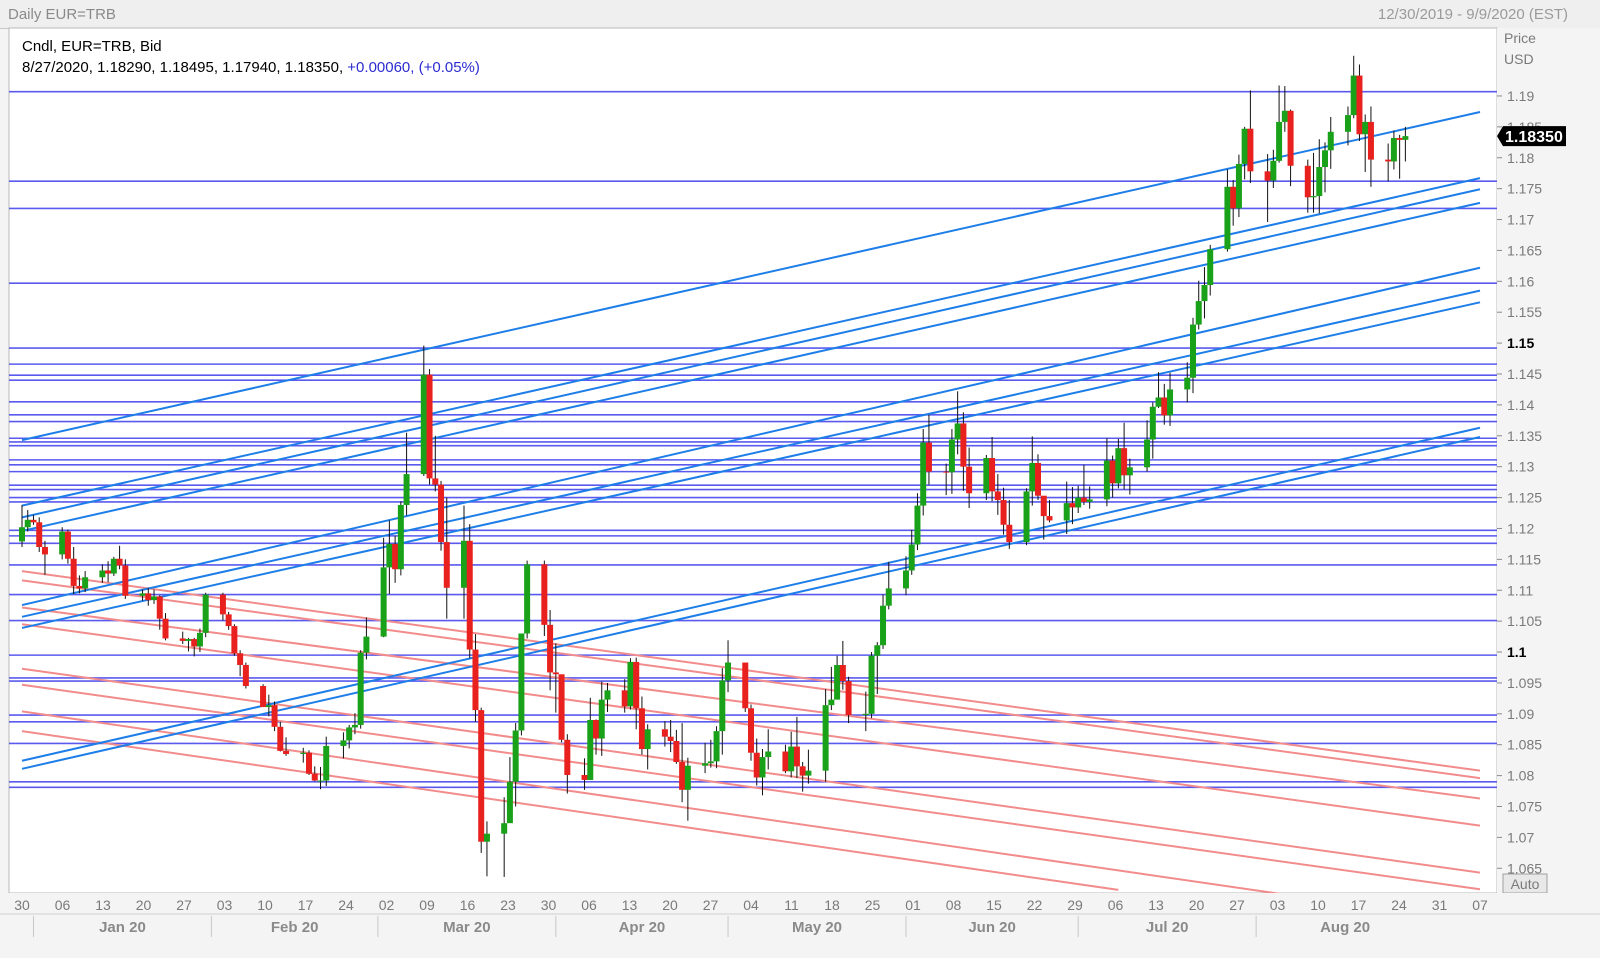 Image resolution: width=1600 pixels, height=958 pixels. I want to click on x-month-label: Jun 20, so click(992, 927).